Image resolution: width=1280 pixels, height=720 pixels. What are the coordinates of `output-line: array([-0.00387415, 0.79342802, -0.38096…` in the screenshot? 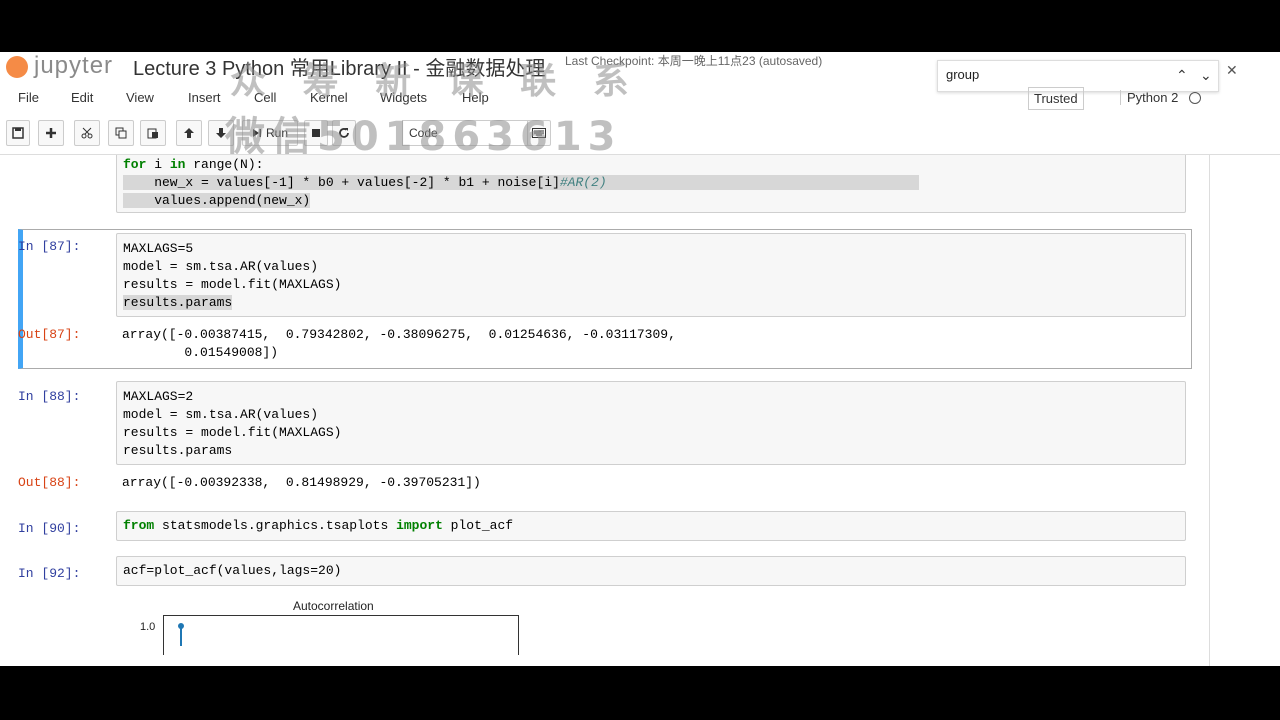 It's located at (399, 334).